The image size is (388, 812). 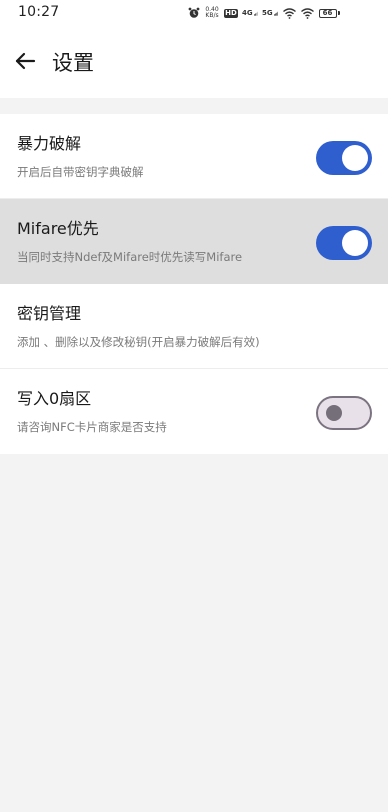 What do you see at coordinates (130, 257) in the screenshot?
I see `setting-description: 当同时支持Ndef及Mifare时优先读写Mifare` at bounding box center [130, 257].